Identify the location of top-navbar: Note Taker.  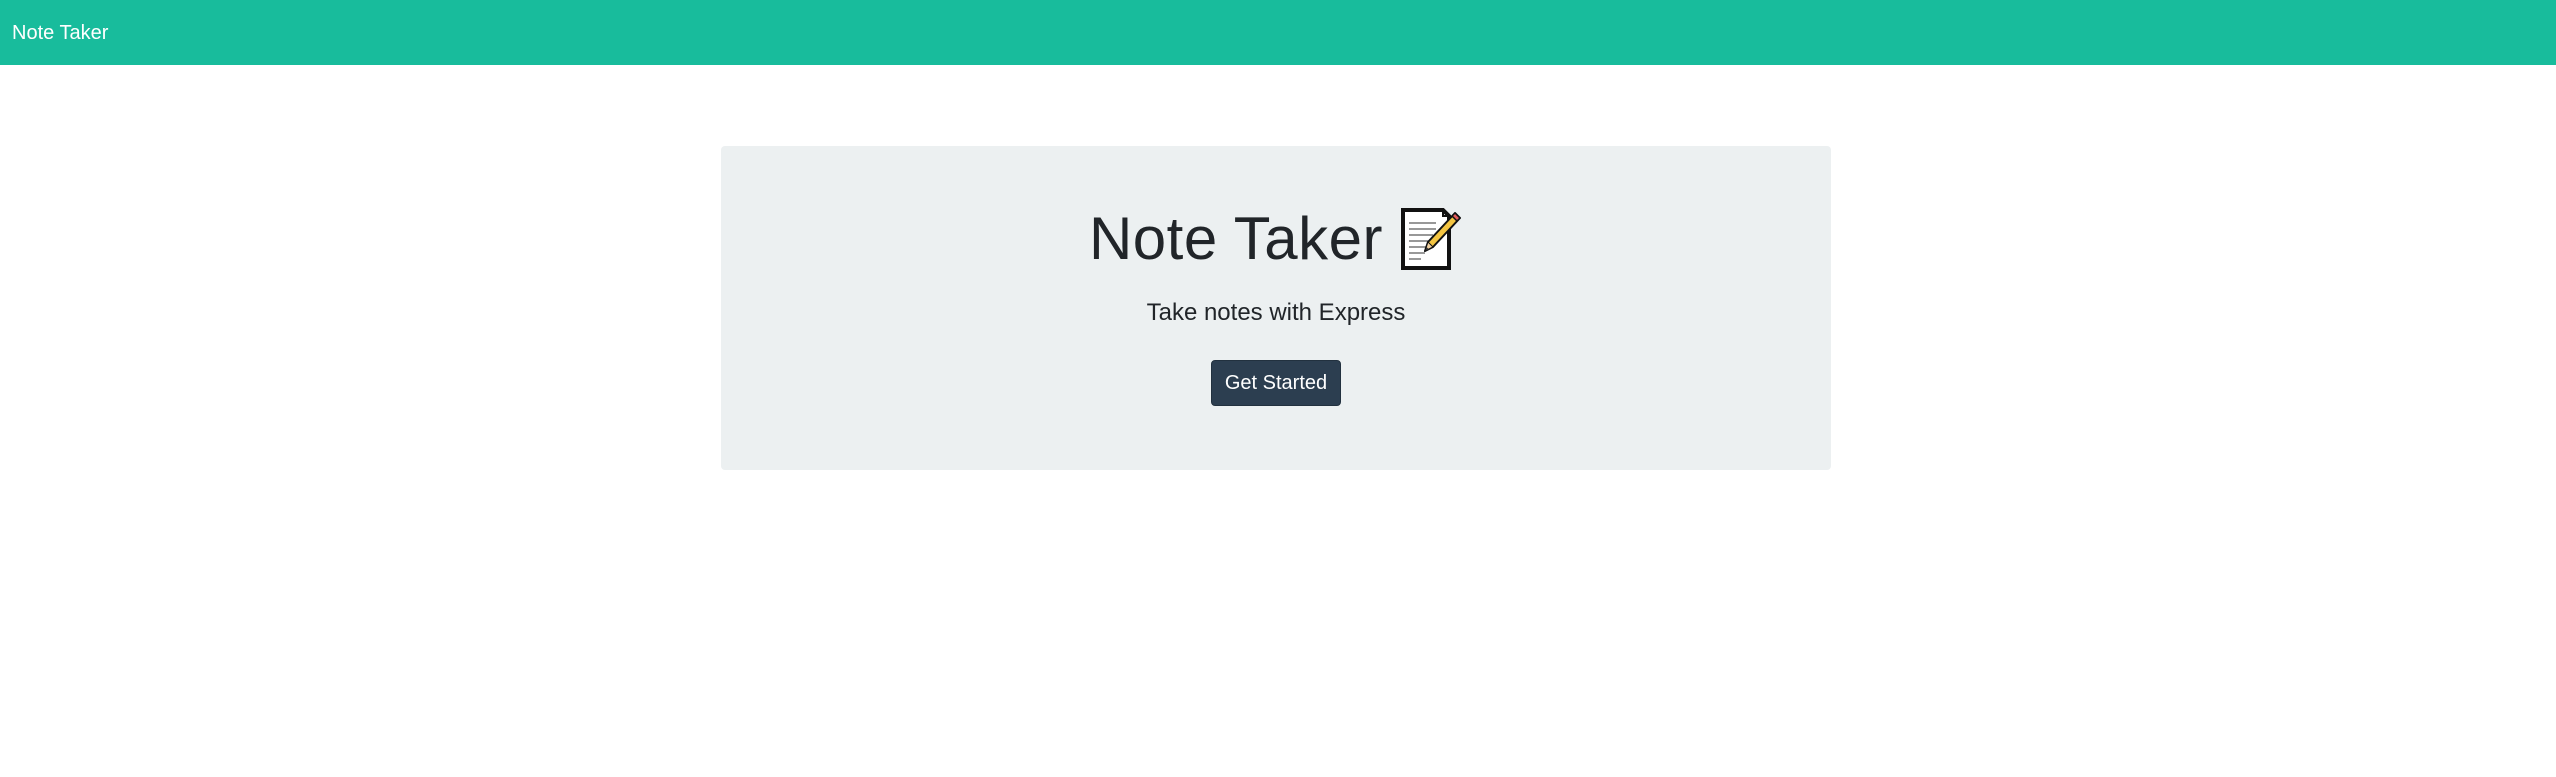
(1278, 32).